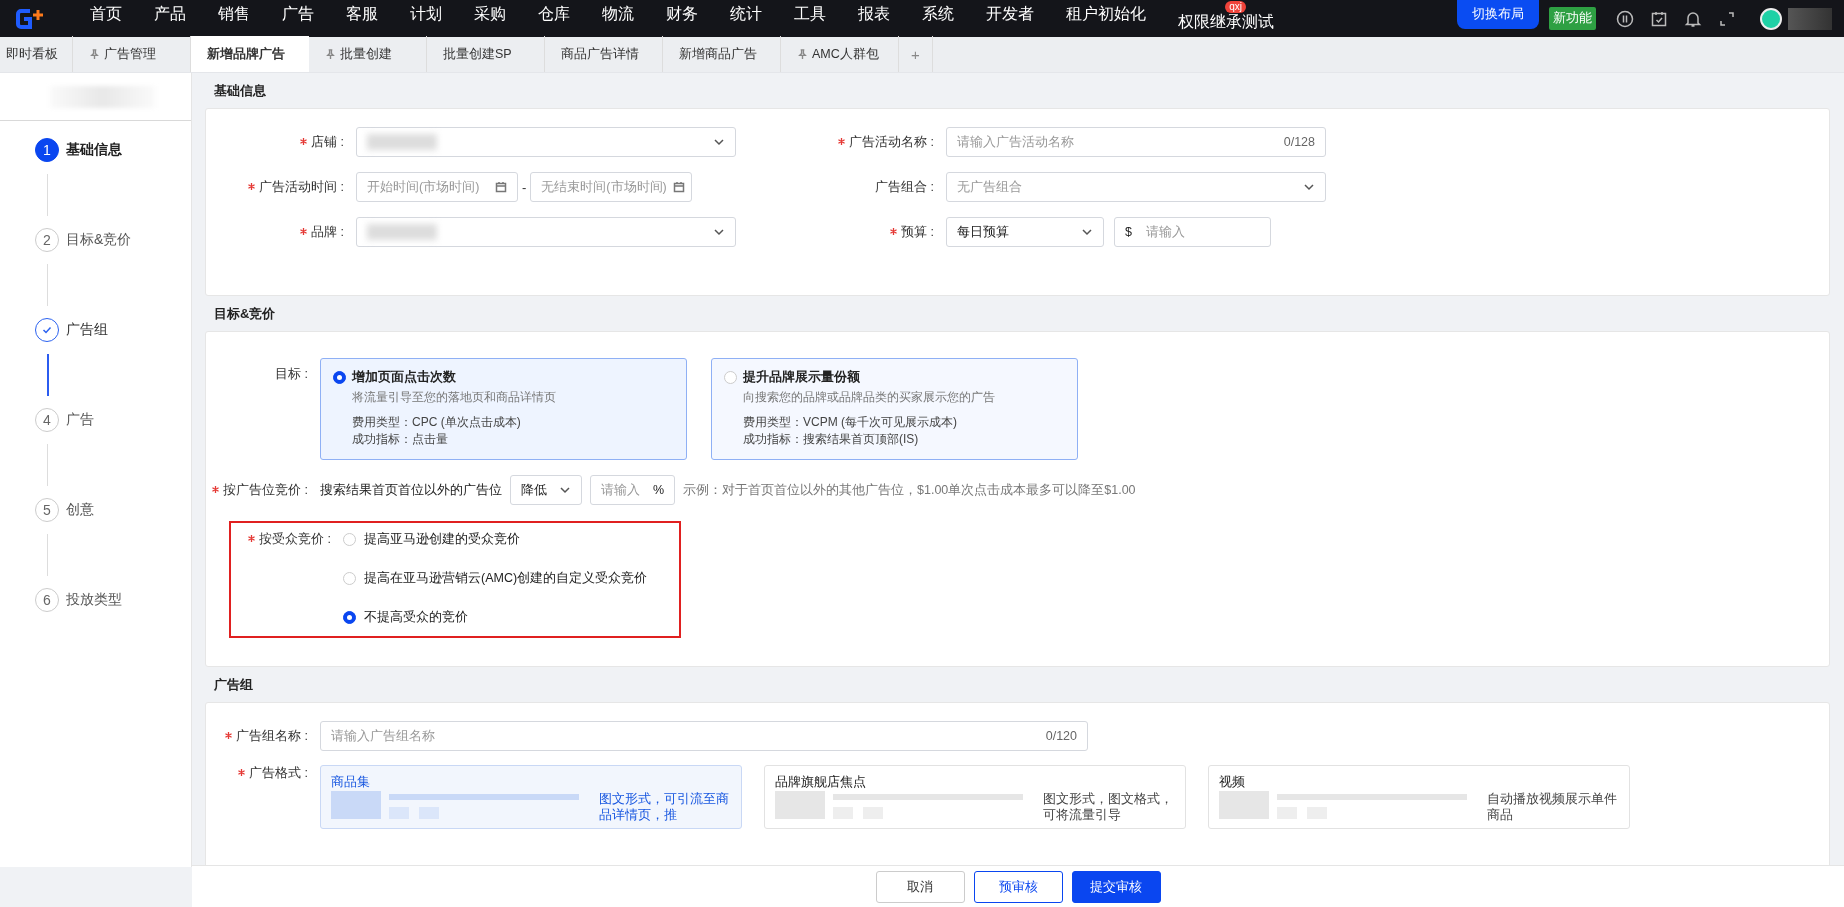 The image size is (1844, 907). Describe the element at coordinates (1552, 807) in the screenshot. I see `format-description: 自动播放视频展示单件商品` at that location.